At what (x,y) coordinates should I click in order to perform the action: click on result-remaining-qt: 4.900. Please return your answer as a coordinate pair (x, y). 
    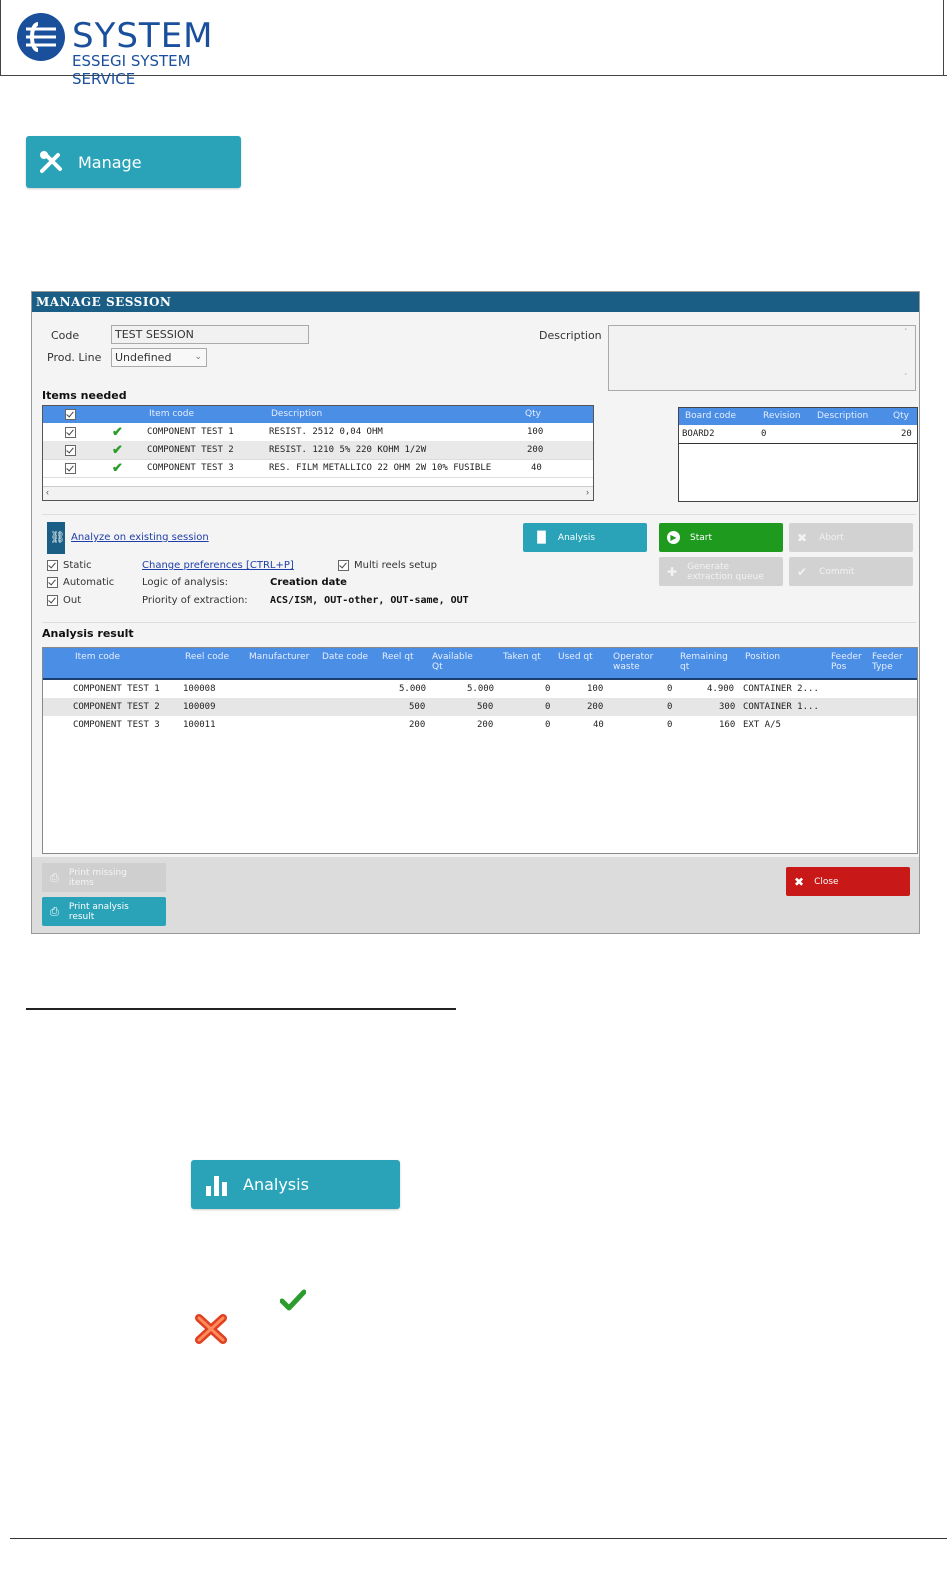
    Looking at the image, I should click on (721, 689).